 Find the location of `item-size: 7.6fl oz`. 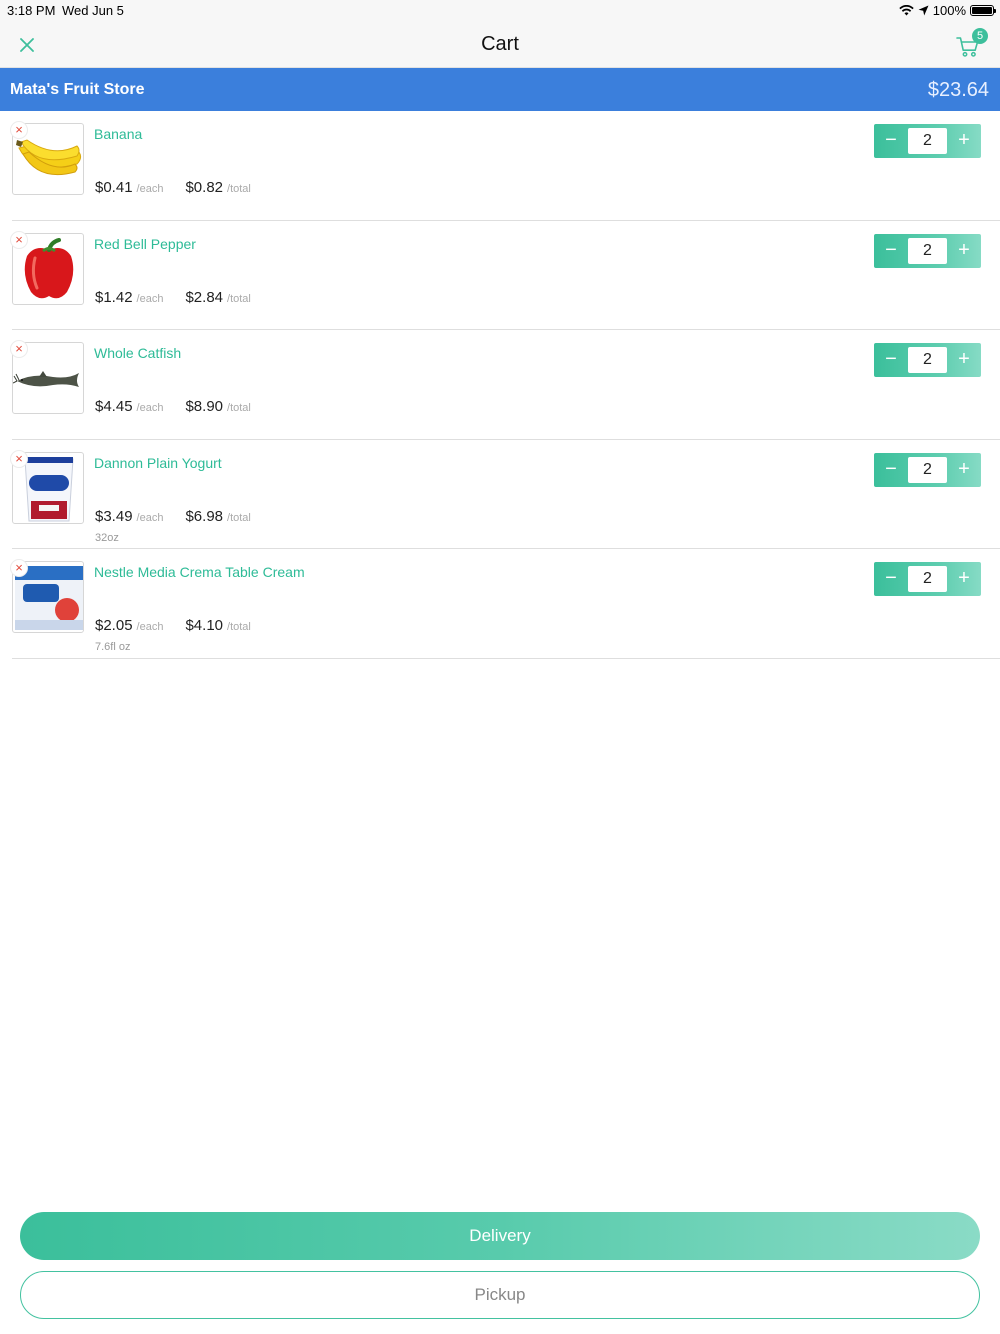

item-size: 7.6fl oz is located at coordinates (113, 647).